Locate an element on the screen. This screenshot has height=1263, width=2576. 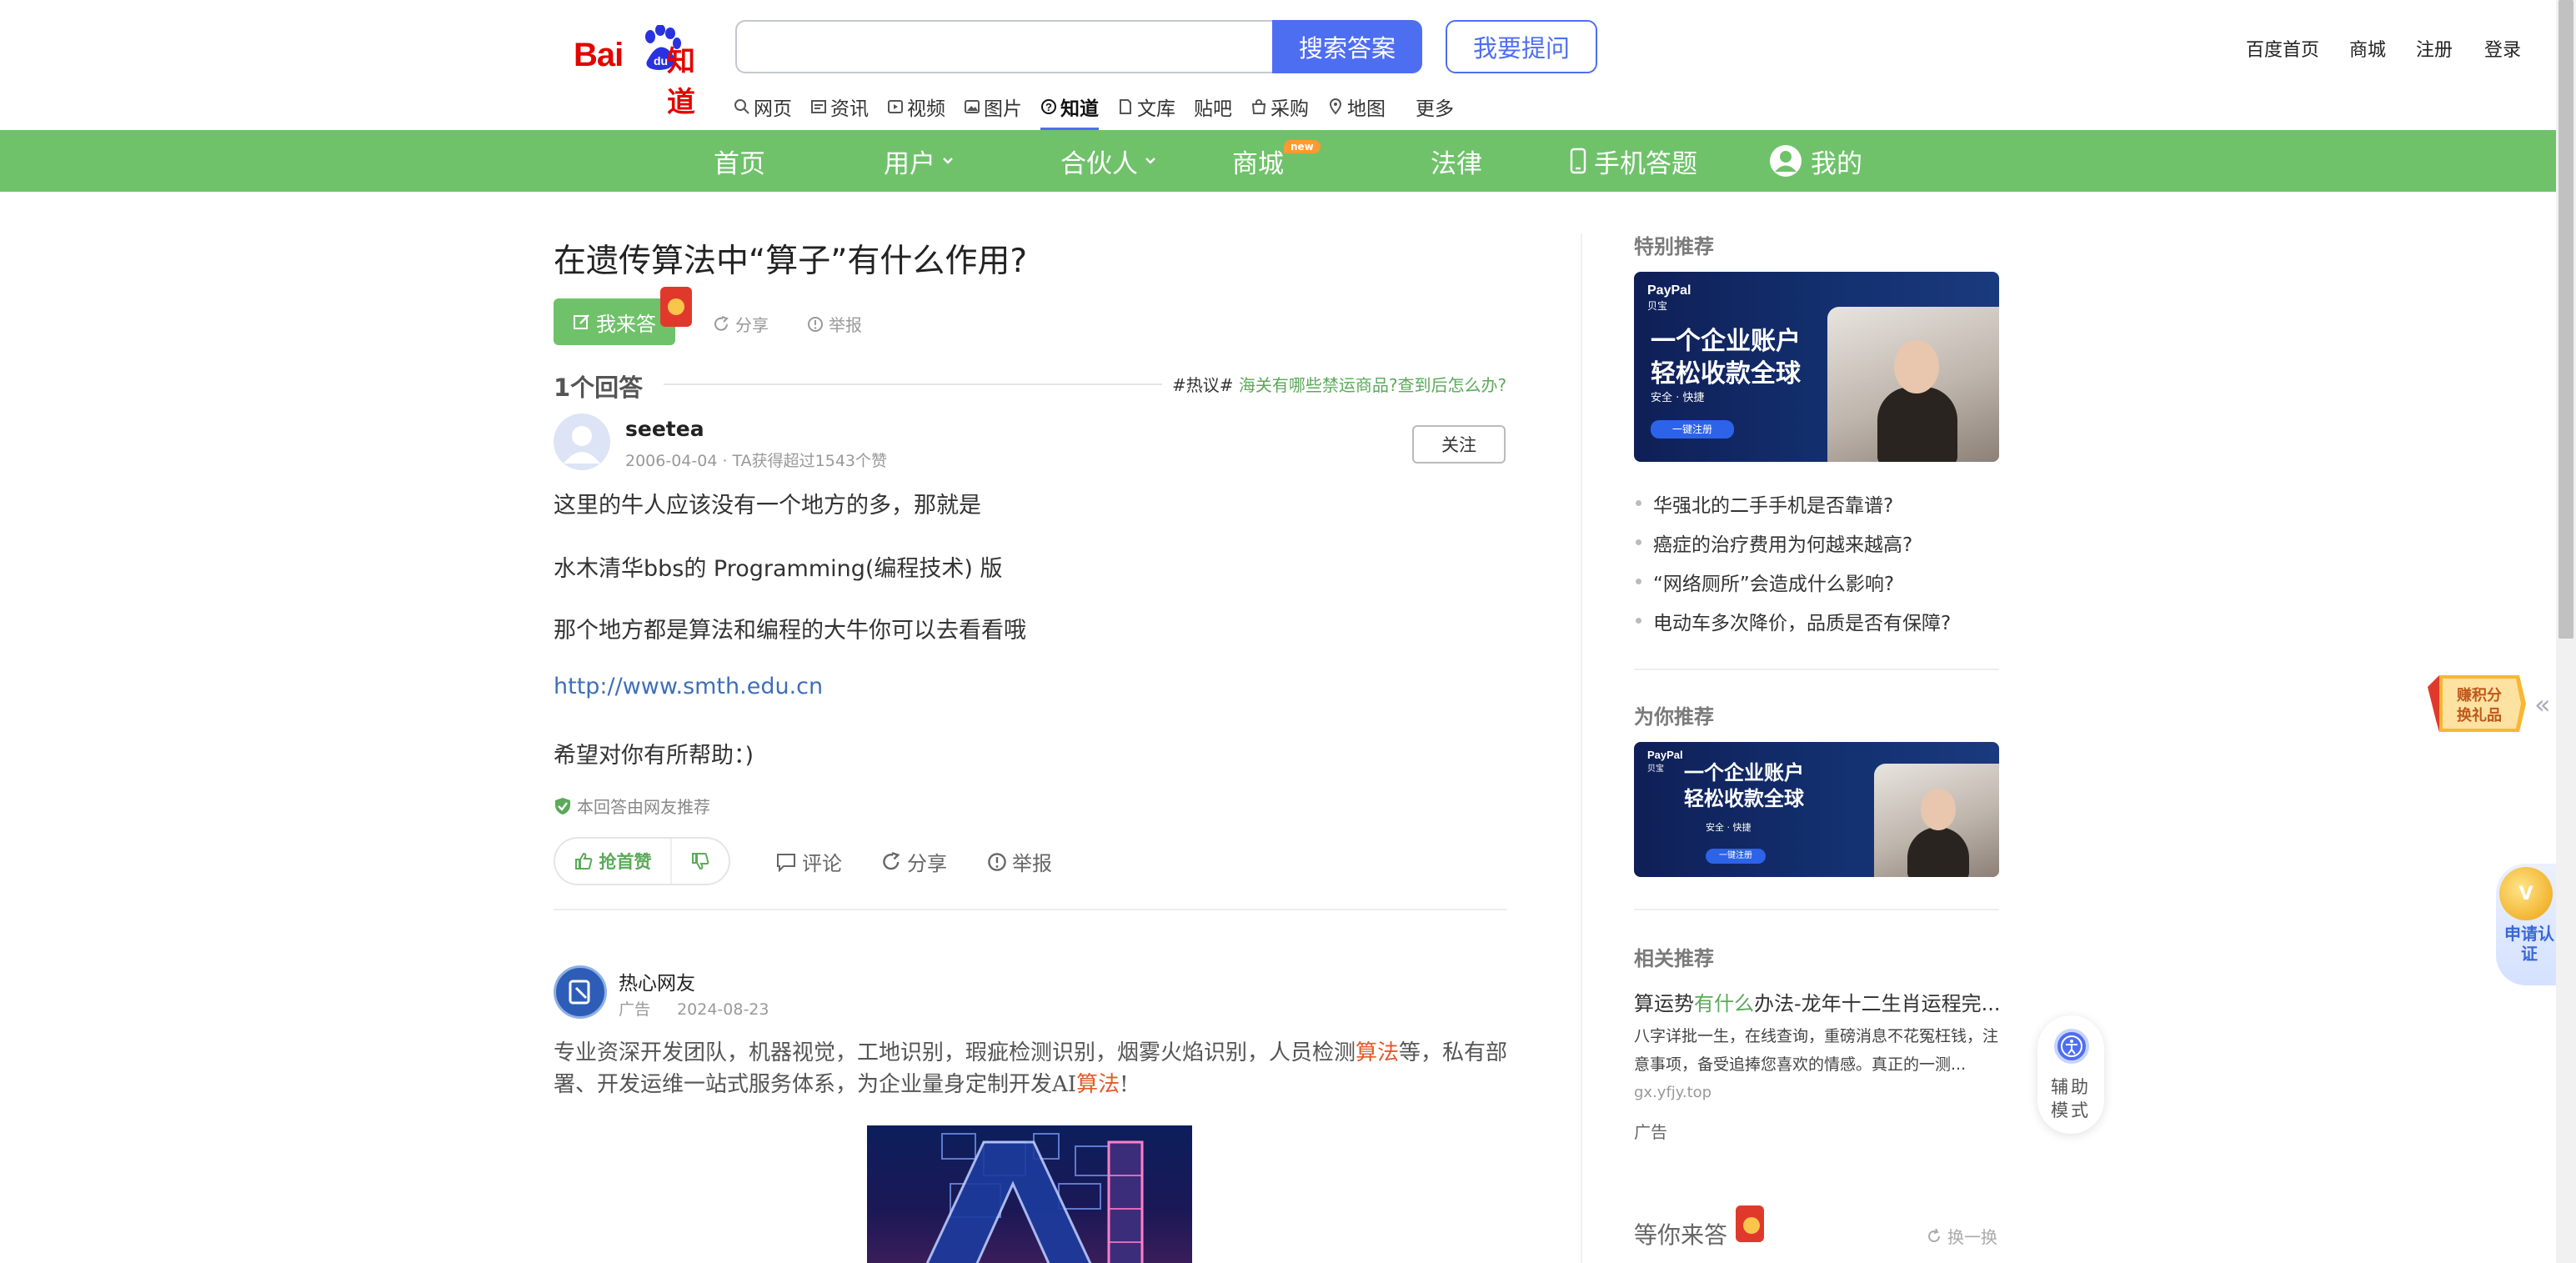
ad-image is located at coordinates (1029, 1194).